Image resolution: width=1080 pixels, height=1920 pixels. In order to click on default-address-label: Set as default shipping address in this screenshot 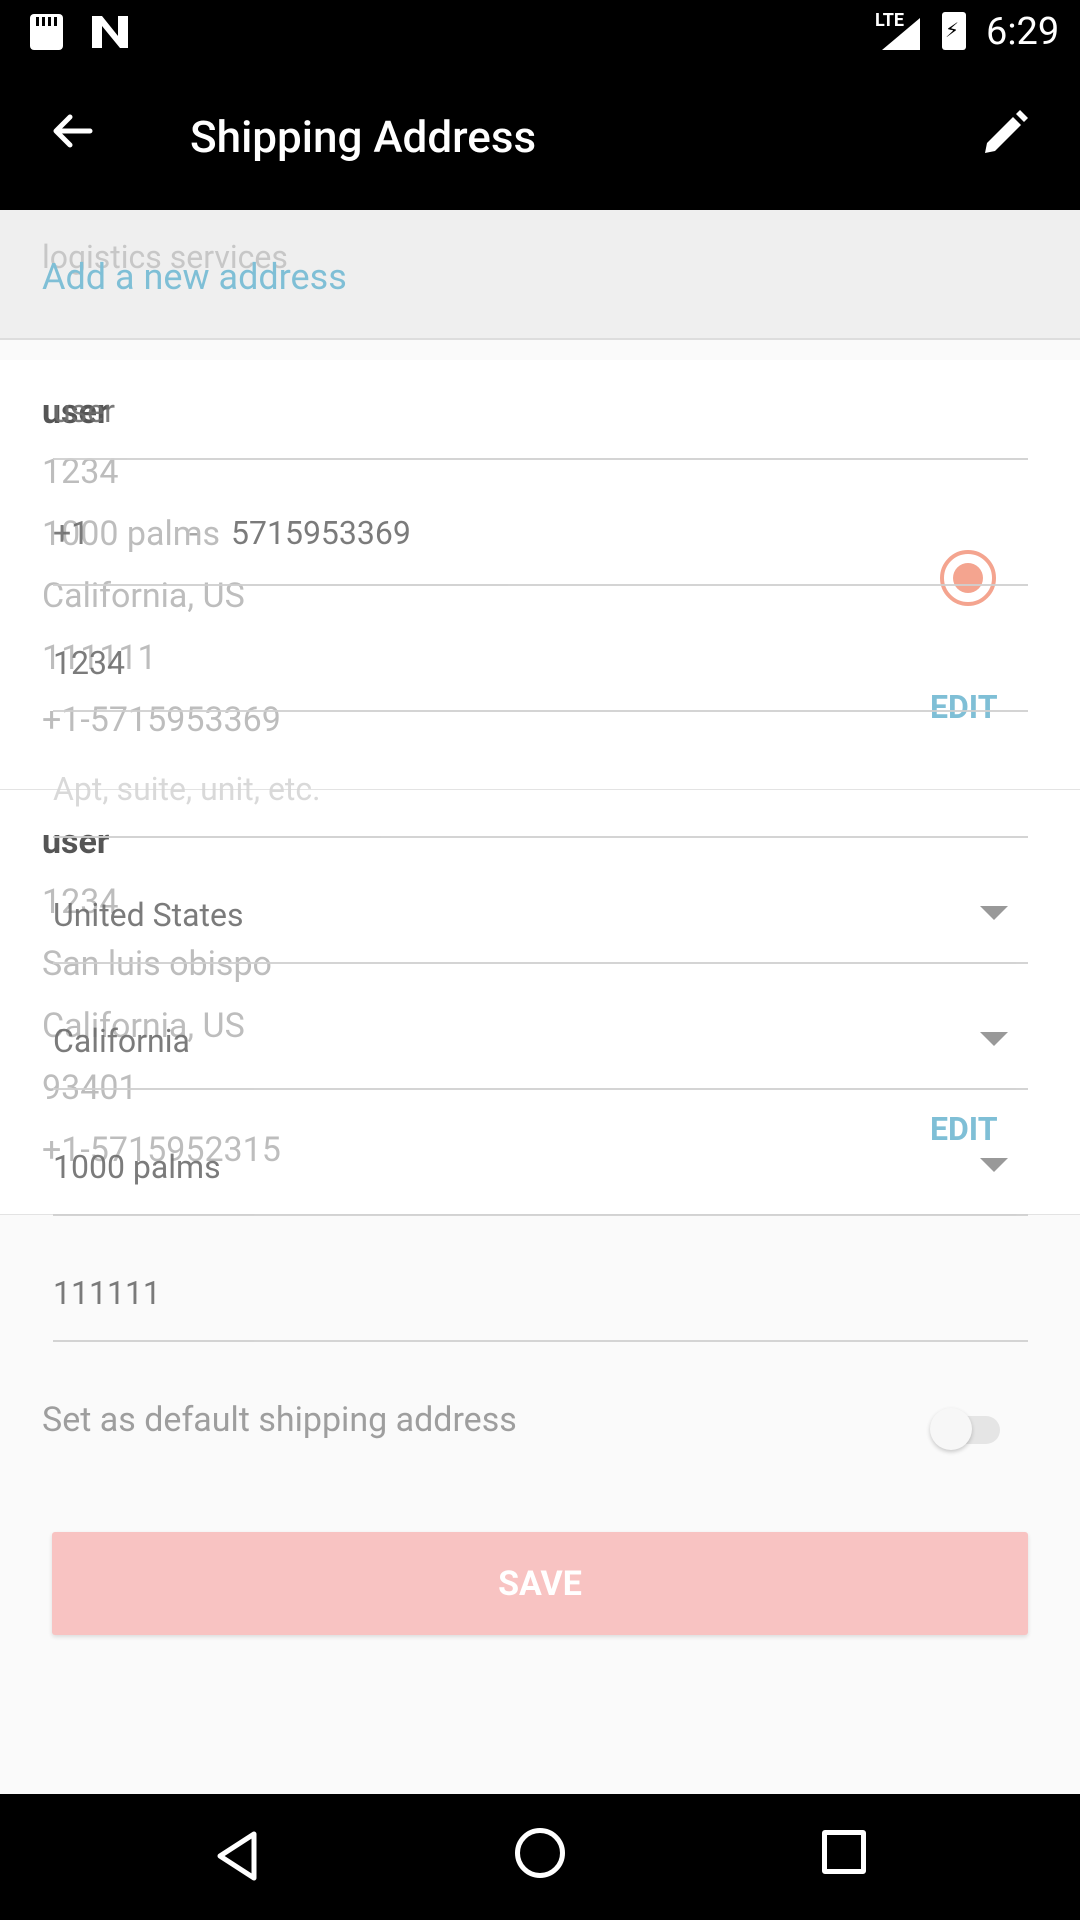, I will do `click(279, 1420)`.